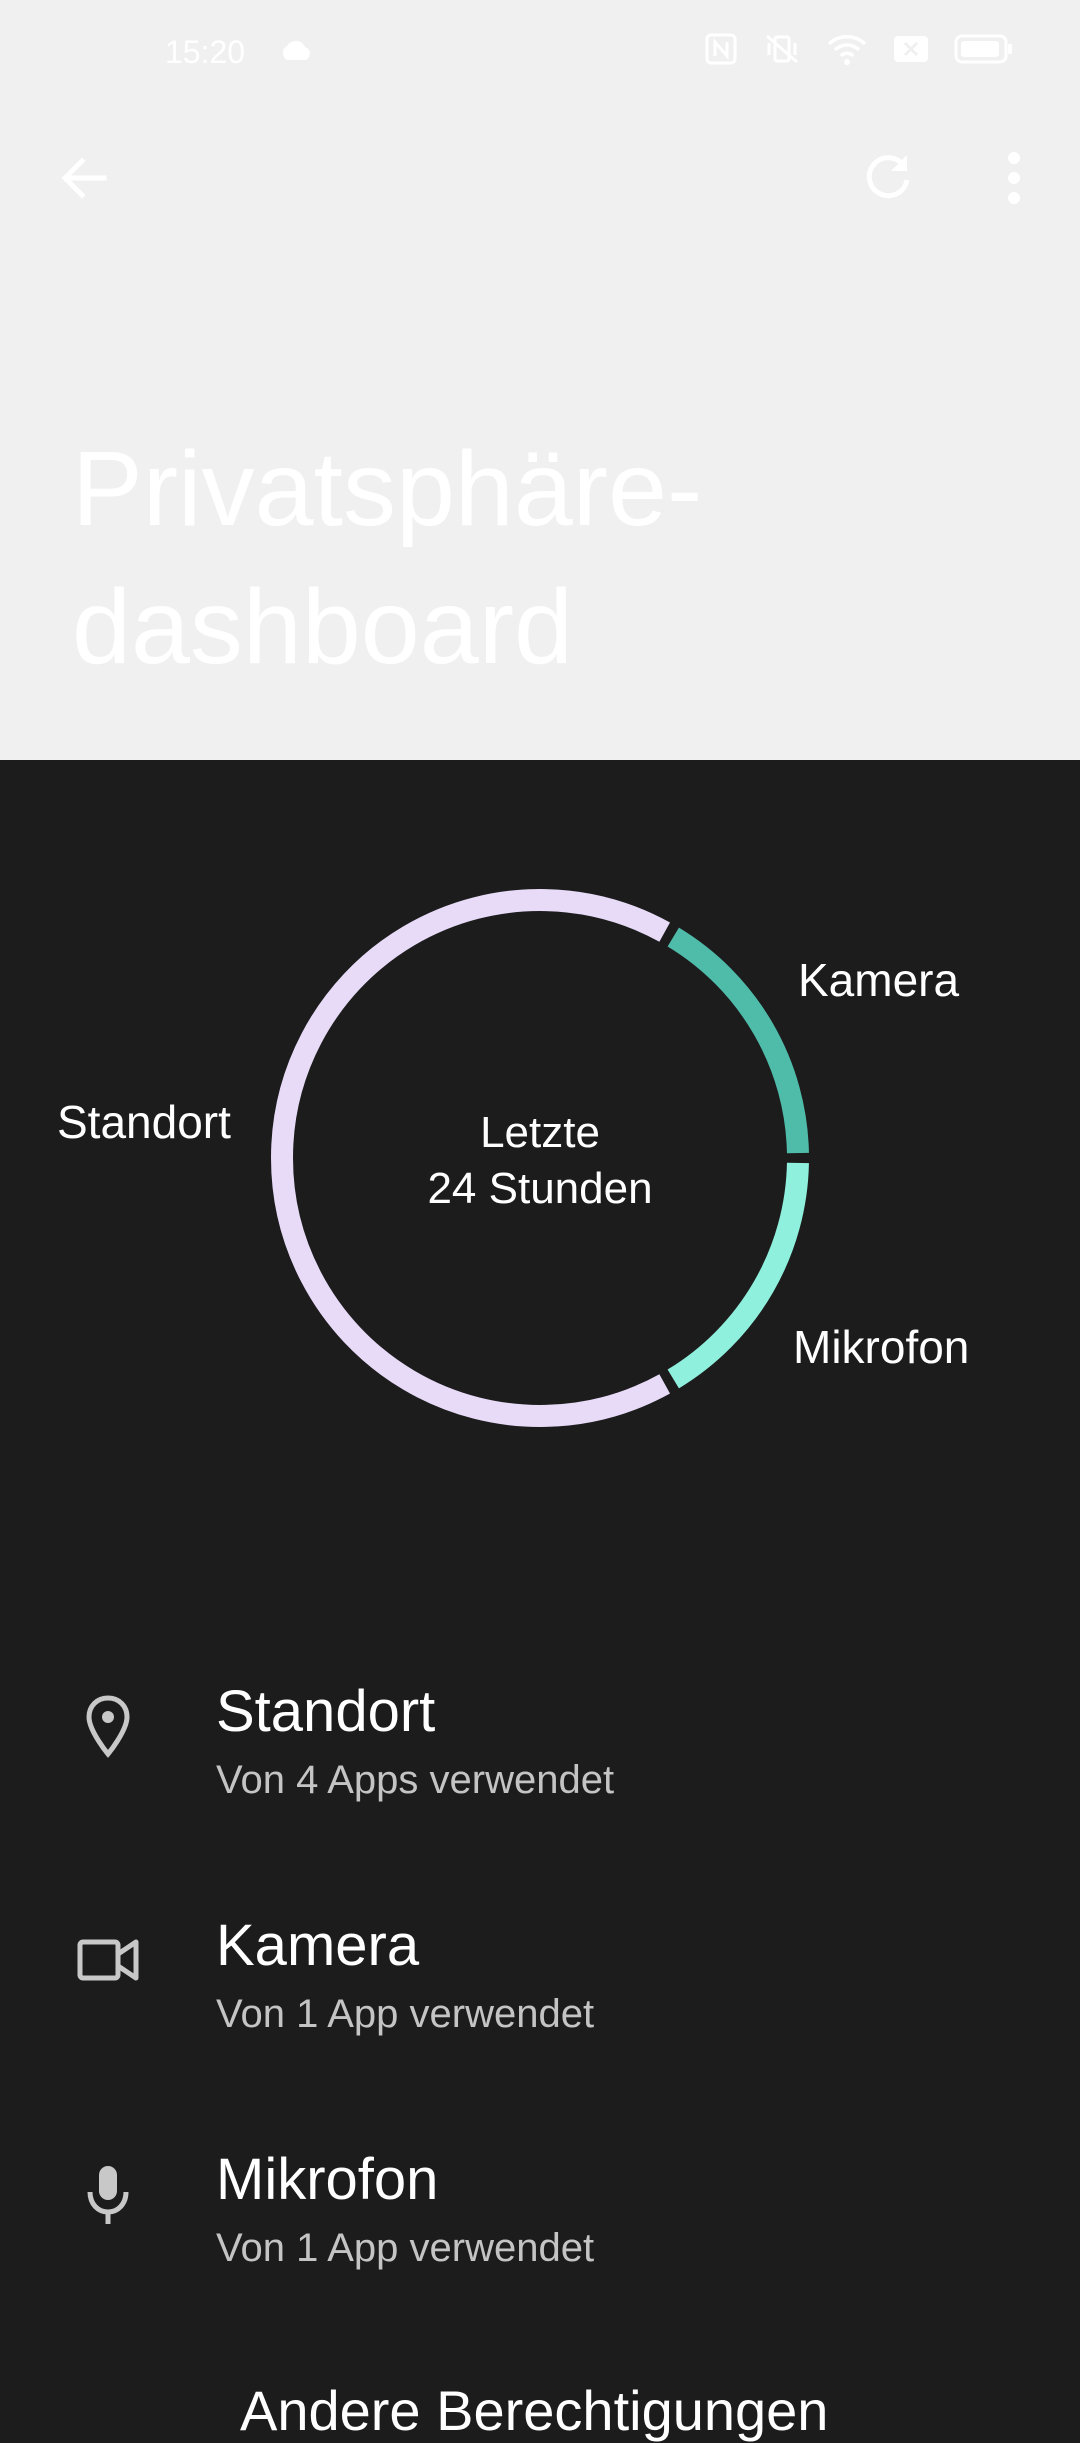 This screenshot has width=1080, height=2443. I want to click on chart-label-kamera: Kamera, so click(879, 980).